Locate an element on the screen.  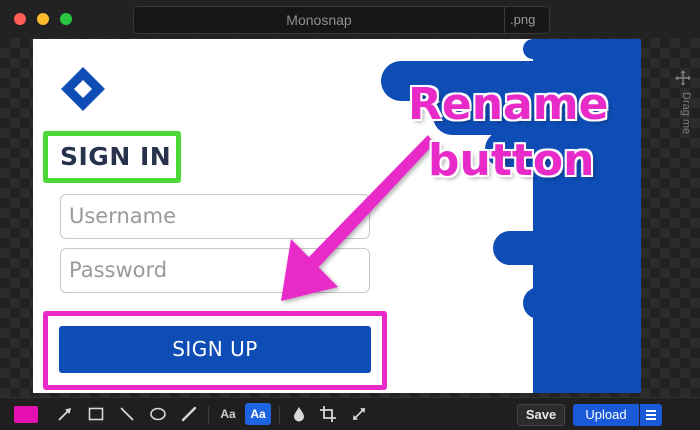
blur-drop-icon is located at coordinates (299, 414).